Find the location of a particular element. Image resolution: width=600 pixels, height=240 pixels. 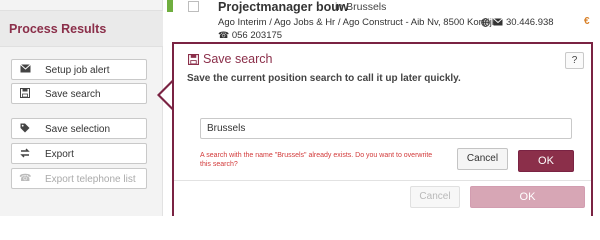

export-arrows-icon is located at coordinates (25, 154).